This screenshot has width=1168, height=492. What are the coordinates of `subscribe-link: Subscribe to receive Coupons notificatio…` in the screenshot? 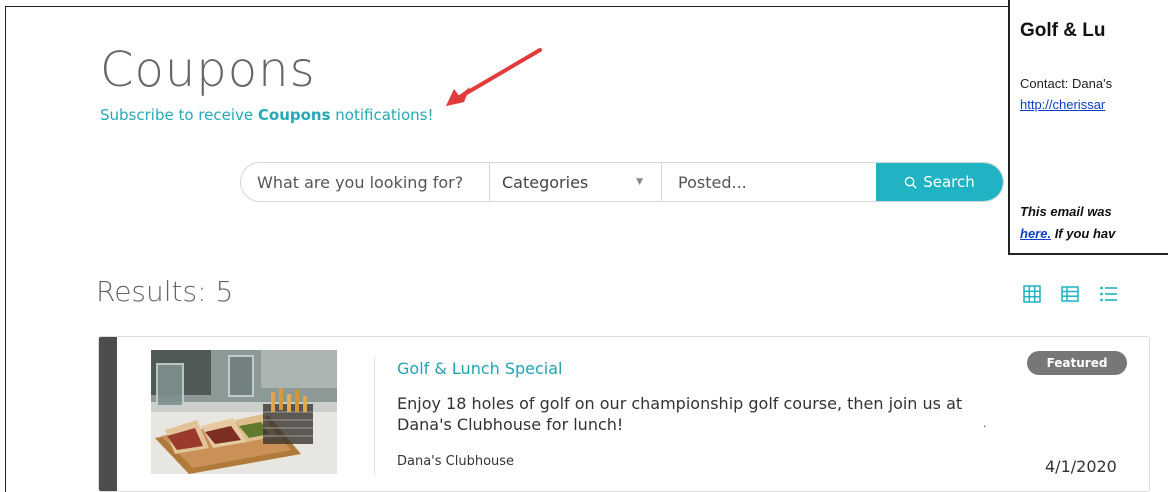 It's located at (266, 115).